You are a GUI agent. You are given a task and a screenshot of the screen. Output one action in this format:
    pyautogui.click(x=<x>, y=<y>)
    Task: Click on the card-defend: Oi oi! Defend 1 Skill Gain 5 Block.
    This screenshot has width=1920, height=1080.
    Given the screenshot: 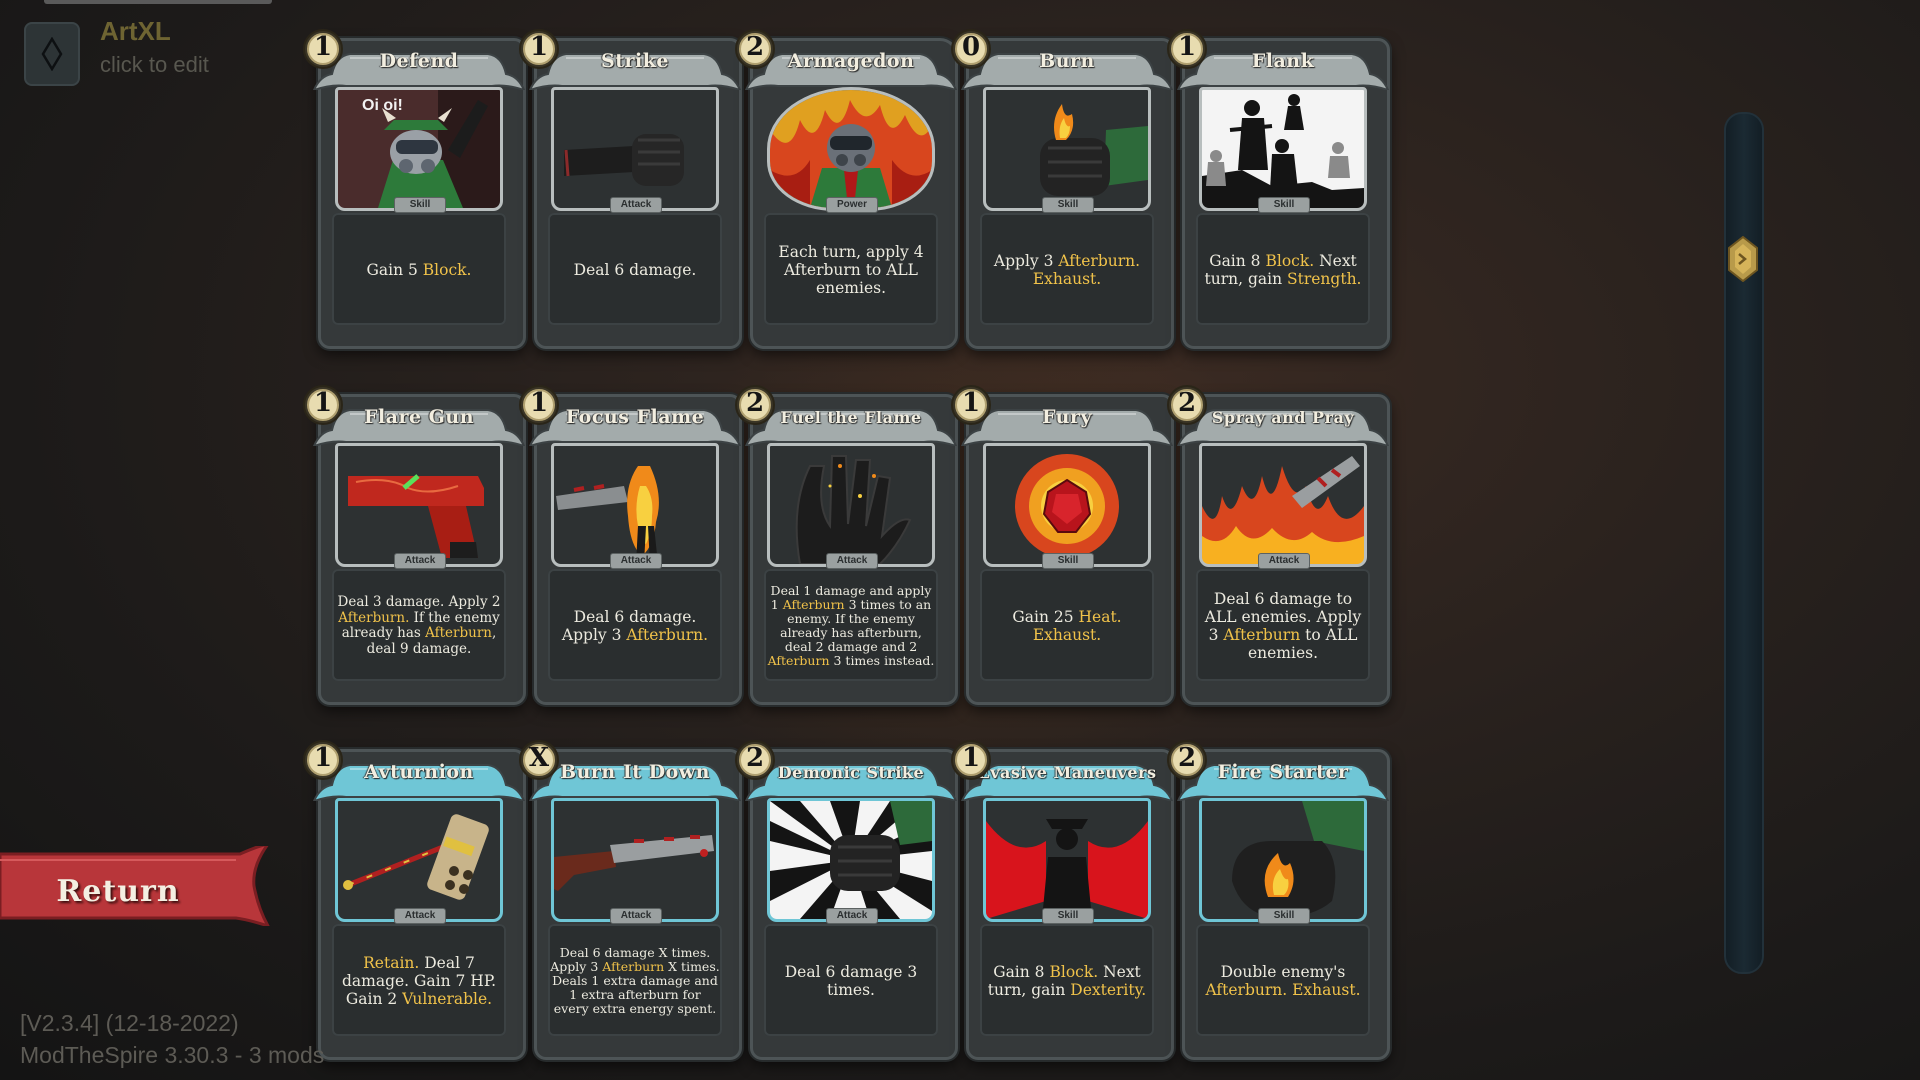 What is the action you would take?
    pyautogui.click(x=417, y=188)
    